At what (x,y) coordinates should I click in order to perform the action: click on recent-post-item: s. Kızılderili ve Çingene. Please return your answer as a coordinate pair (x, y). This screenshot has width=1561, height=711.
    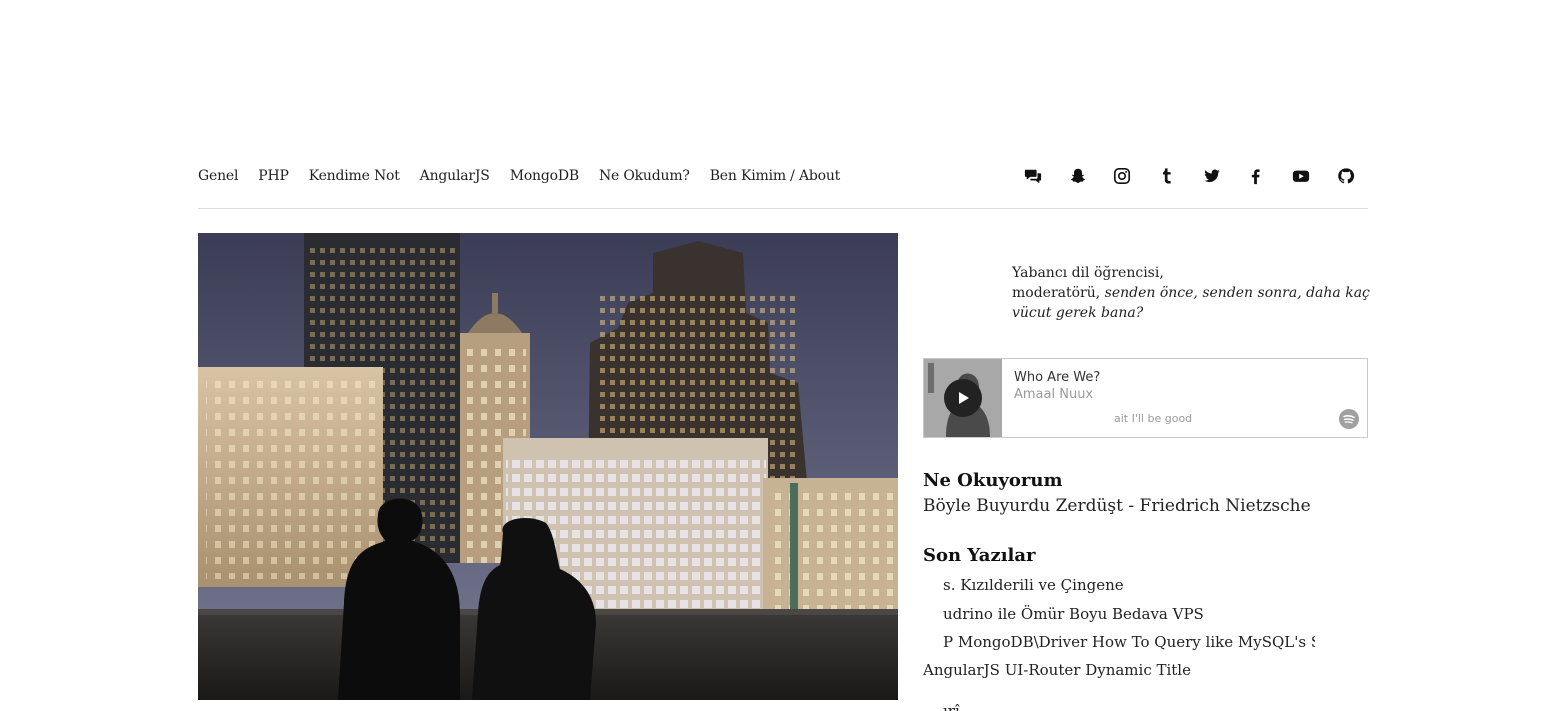
    Looking at the image, I should click on (1033, 585).